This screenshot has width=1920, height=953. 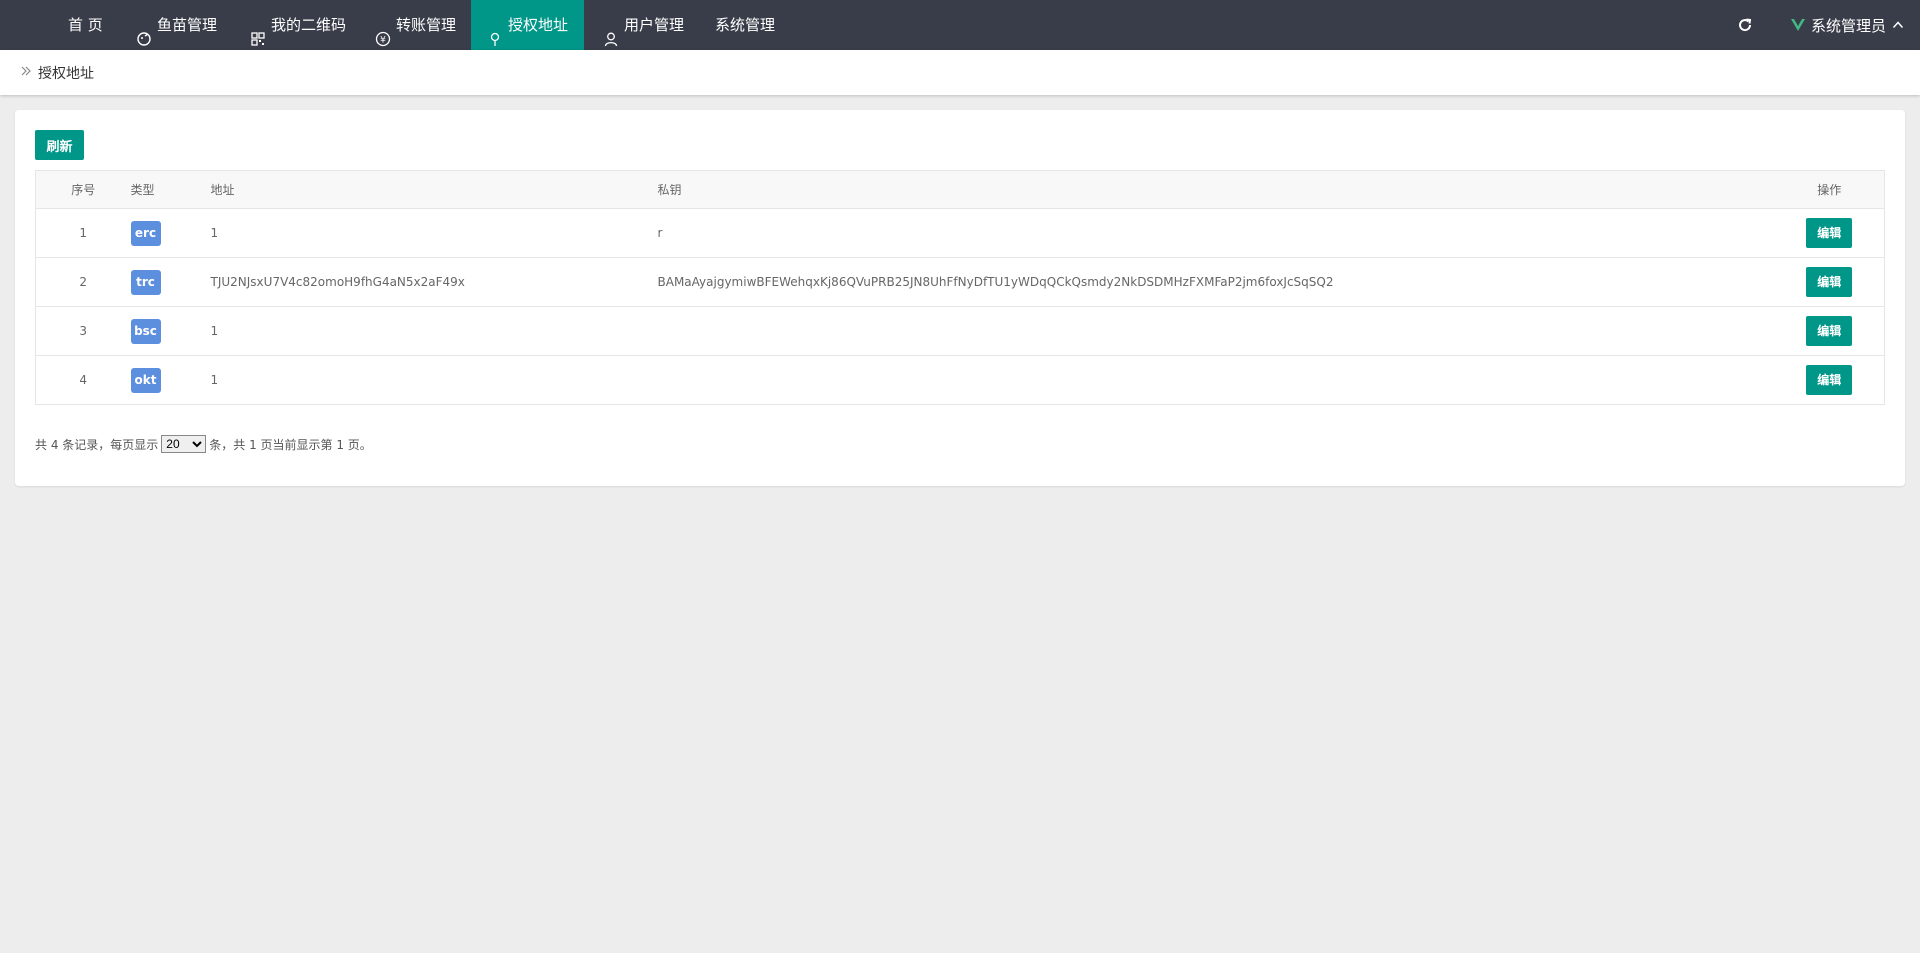 I want to click on nav-item-auth-address: 授权地址, so click(x=527, y=25).